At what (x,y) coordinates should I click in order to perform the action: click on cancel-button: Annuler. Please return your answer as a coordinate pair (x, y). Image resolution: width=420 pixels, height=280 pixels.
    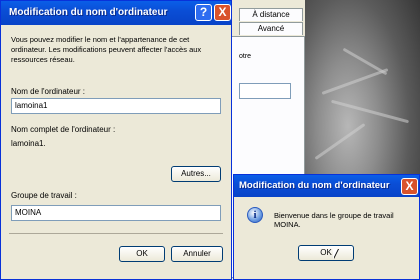
    Looking at the image, I should click on (197, 254).